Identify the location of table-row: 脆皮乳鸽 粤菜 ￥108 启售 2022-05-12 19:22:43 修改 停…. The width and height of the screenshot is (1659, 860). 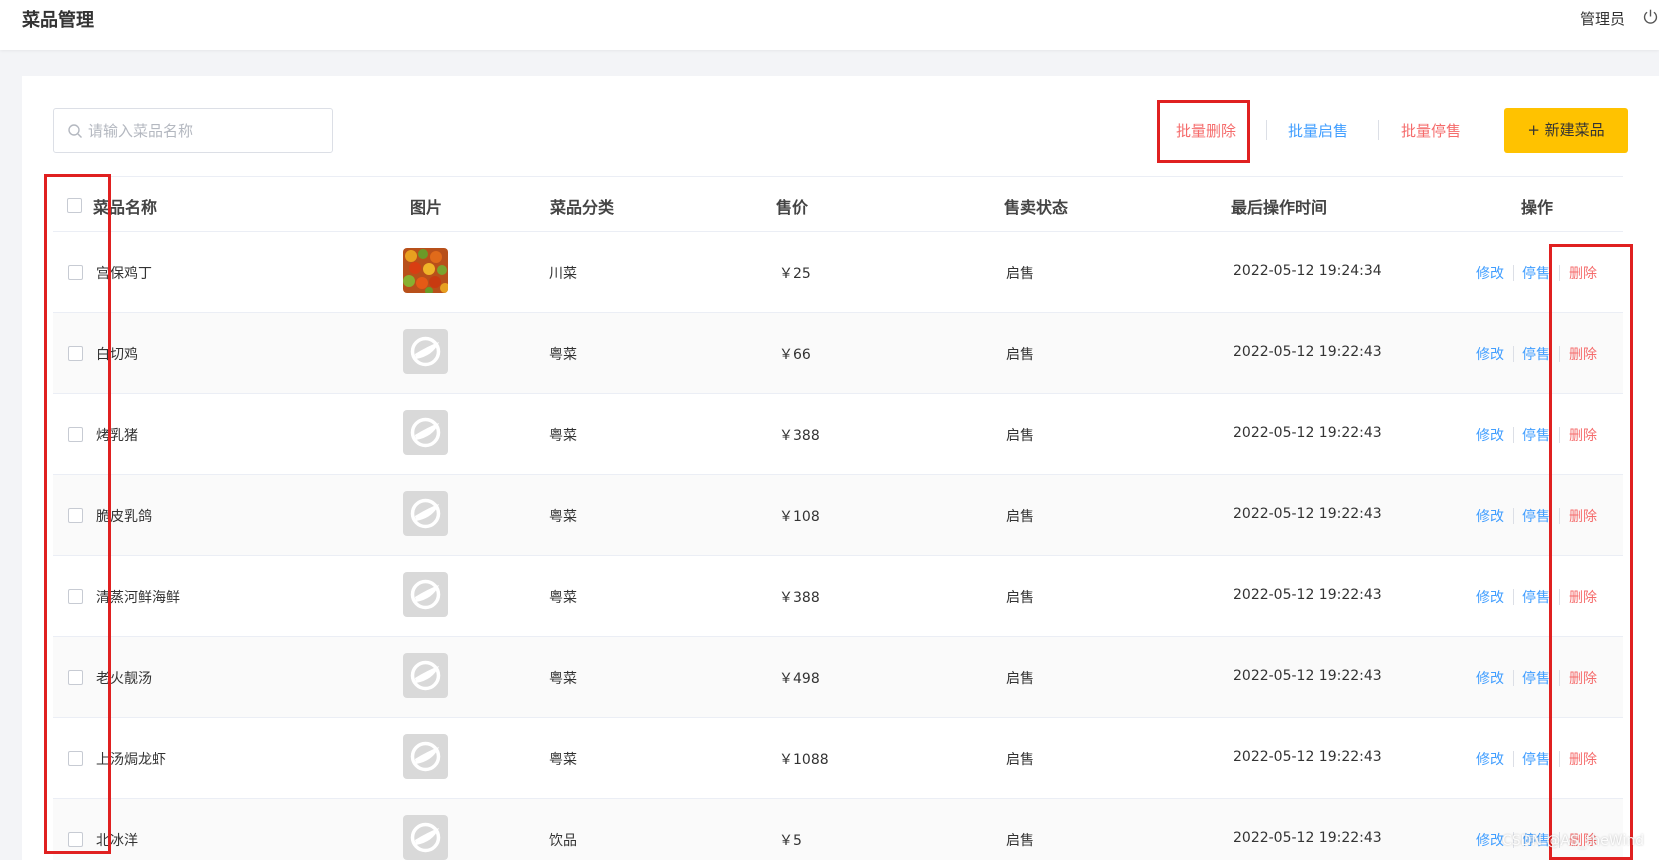
(838, 515).